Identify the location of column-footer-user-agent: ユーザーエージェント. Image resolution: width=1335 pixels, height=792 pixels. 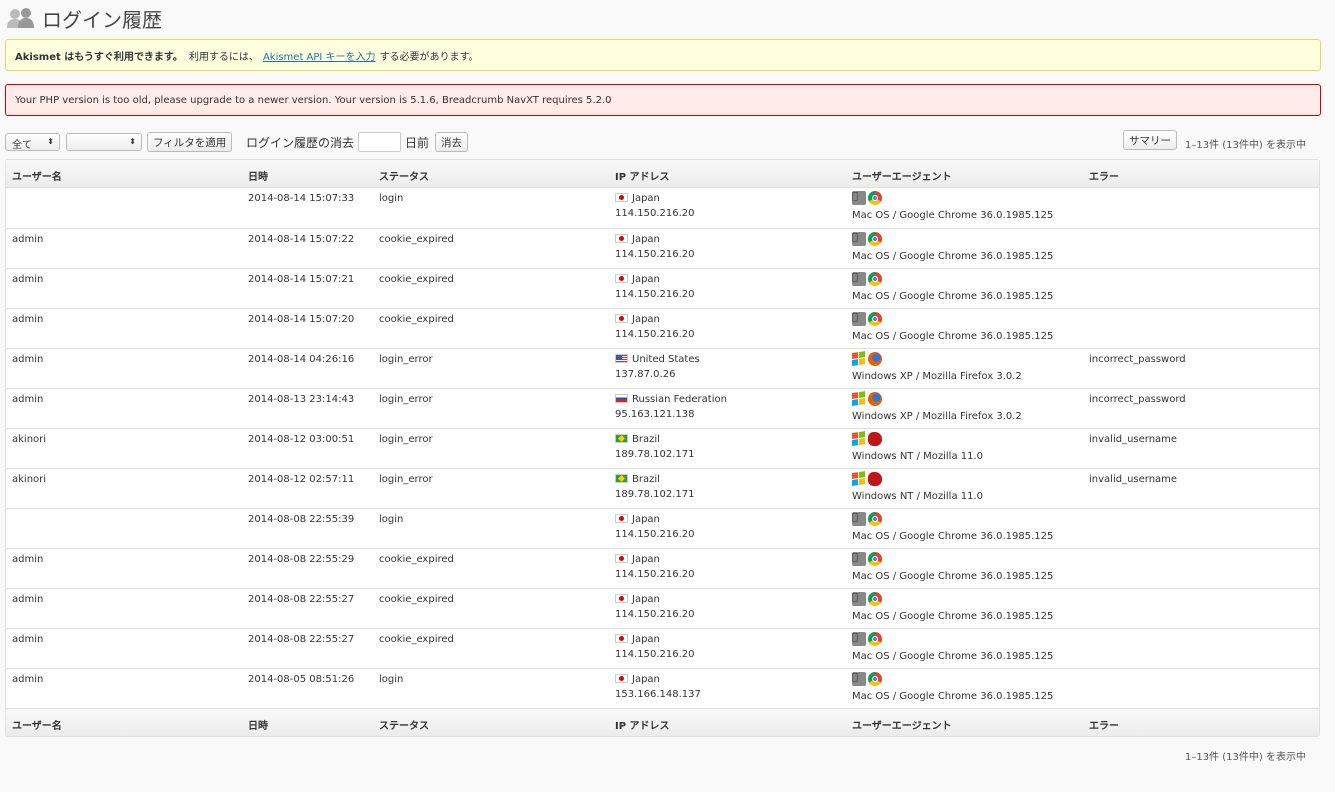
(902, 724).